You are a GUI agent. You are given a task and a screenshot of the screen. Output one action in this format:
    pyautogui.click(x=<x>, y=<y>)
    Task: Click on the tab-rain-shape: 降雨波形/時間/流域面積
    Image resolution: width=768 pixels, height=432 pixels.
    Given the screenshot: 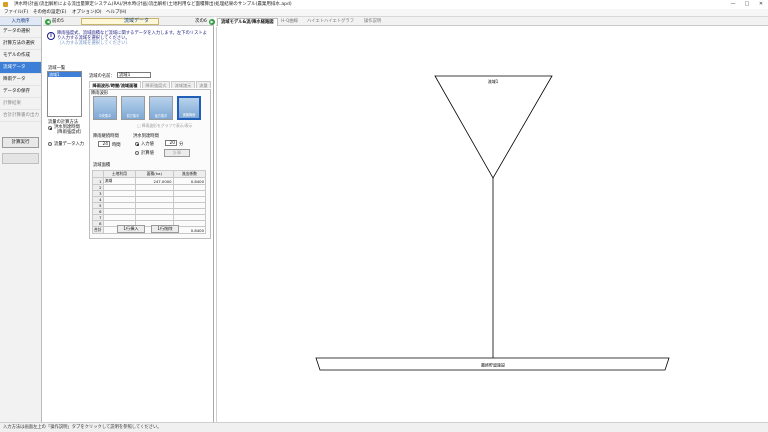 What is the action you would take?
    pyautogui.click(x=115, y=84)
    